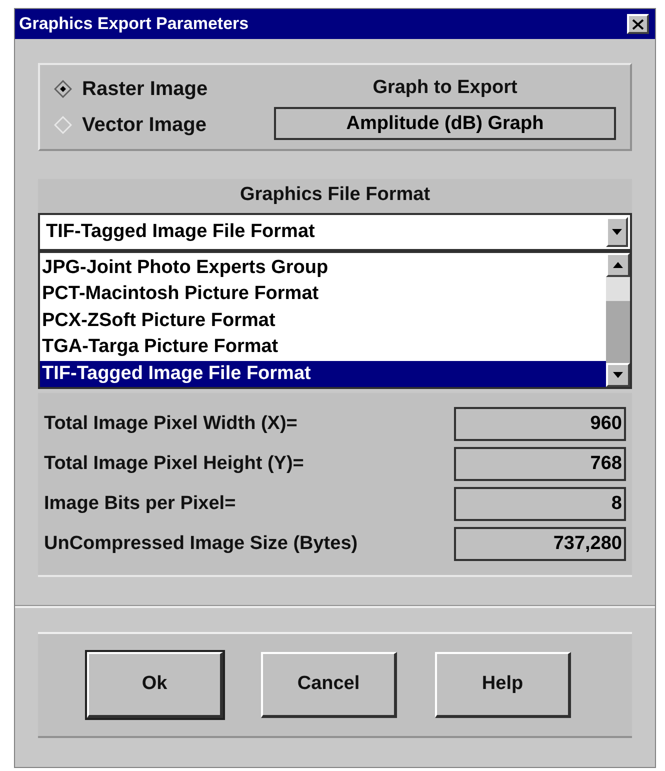  I want to click on scroll-thumb, so click(618, 289).